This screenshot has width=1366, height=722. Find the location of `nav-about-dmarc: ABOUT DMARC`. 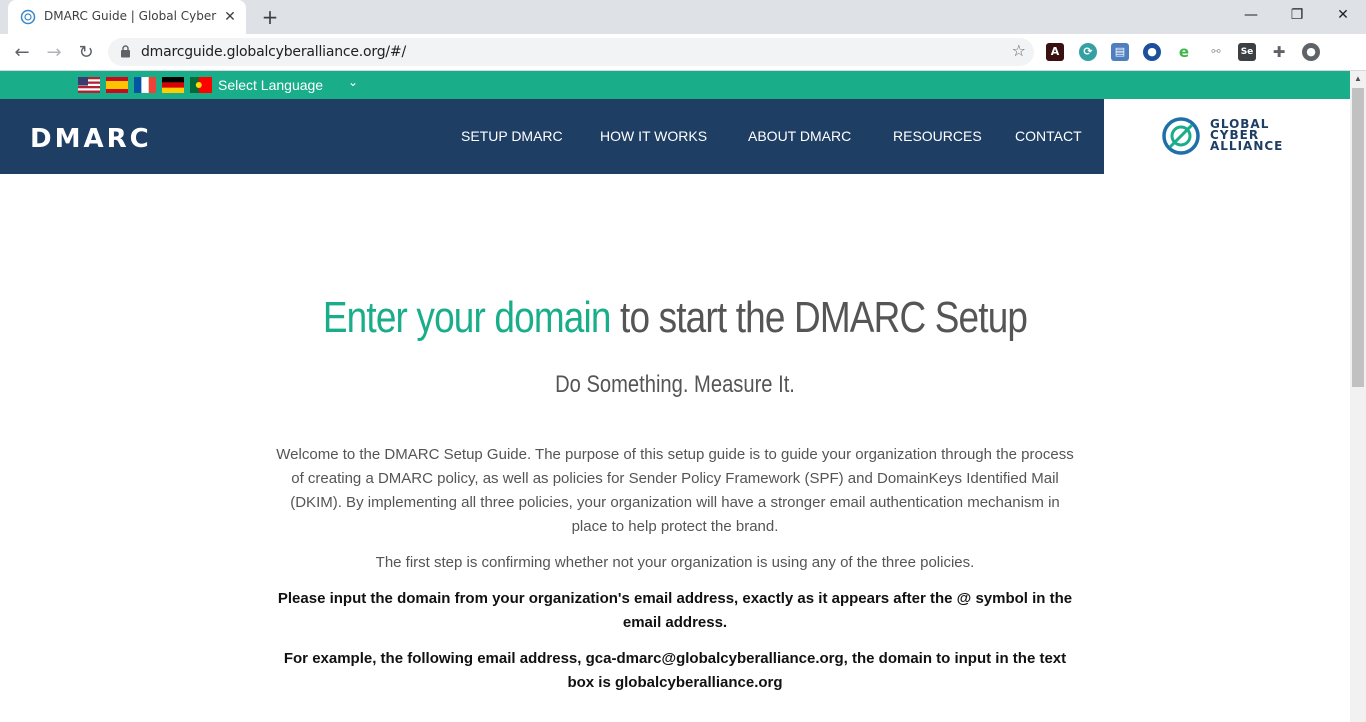

nav-about-dmarc: ABOUT DMARC is located at coordinates (799, 136).